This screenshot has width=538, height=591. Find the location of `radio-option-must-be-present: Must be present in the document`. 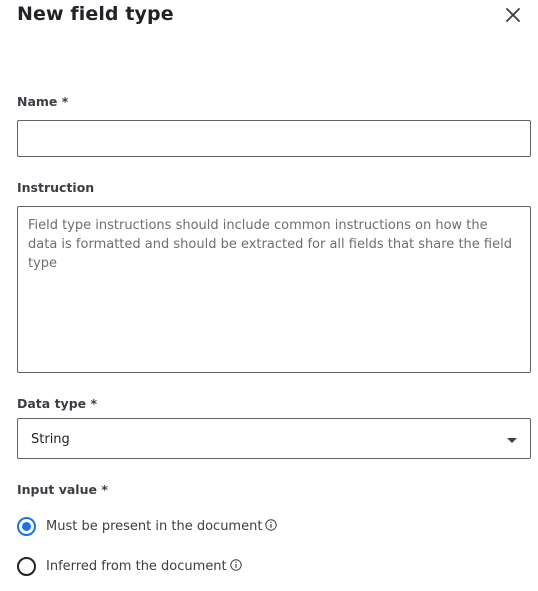

radio-option-must-be-present: Must be present in the document is located at coordinates (147, 526).